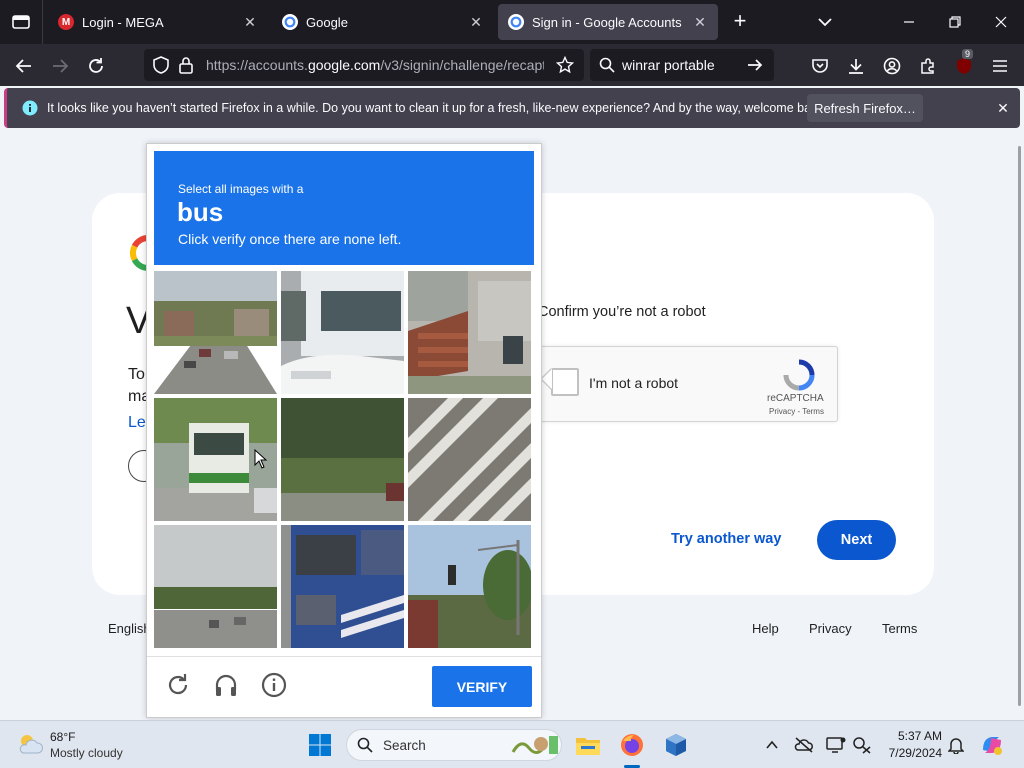  What do you see at coordinates (772, 745) in the screenshot?
I see `chevron-up-icon` at bounding box center [772, 745].